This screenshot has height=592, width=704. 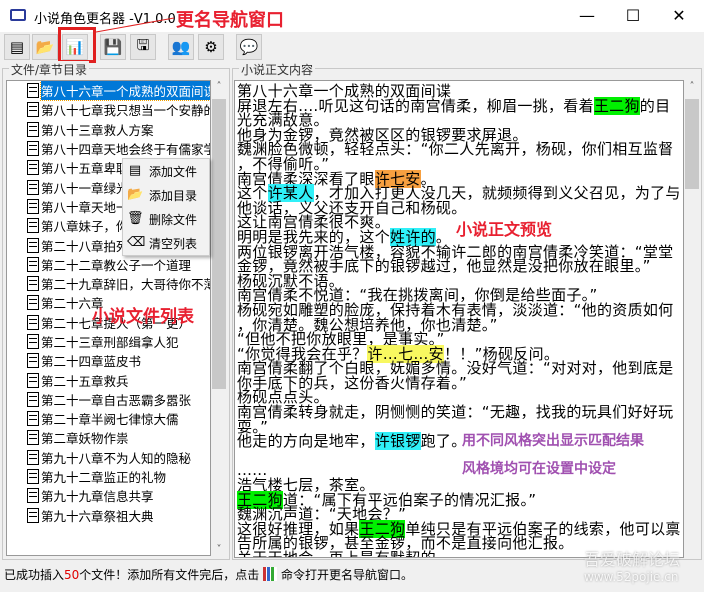 I want to click on text-line, so click(x=460, y=456).